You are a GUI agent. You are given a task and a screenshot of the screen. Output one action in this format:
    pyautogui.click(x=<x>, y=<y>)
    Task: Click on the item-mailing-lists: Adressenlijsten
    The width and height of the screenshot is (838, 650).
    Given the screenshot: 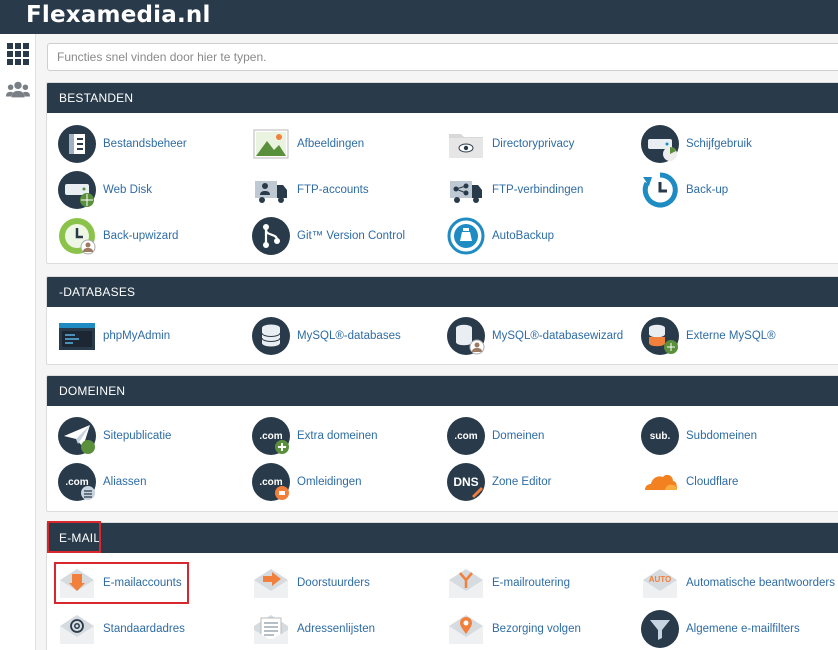 What is the action you would take?
    pyautogui.click(x=313, y=629)
    